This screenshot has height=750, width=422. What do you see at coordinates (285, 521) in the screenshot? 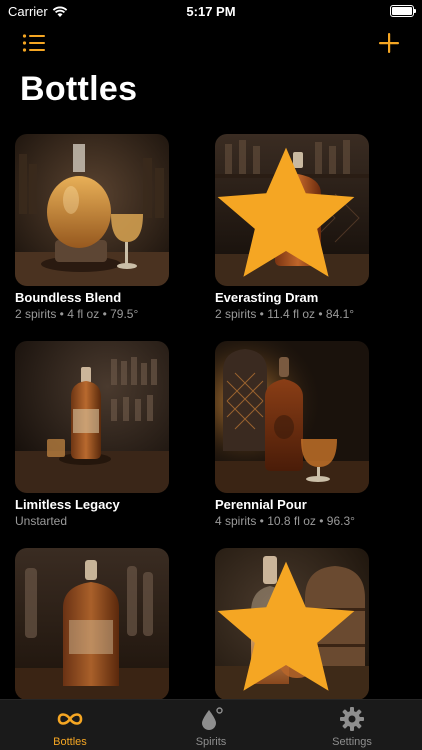
I see `bottle-details: 4 spirits • 10.8 fl oz • 96.3°` at bounding box center [285, 521].